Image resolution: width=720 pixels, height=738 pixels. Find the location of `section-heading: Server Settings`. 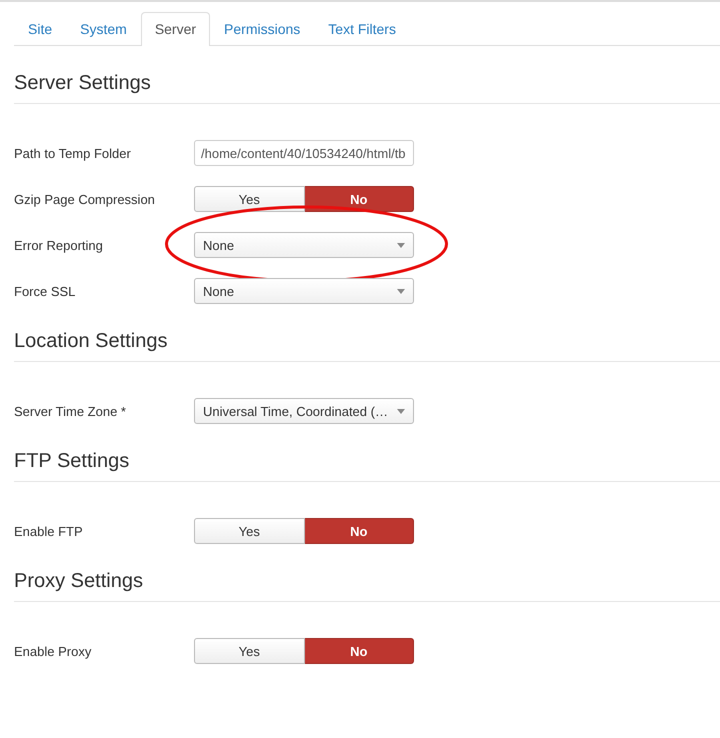

section-heading: Server Settings is located at coordinates (367, 75).